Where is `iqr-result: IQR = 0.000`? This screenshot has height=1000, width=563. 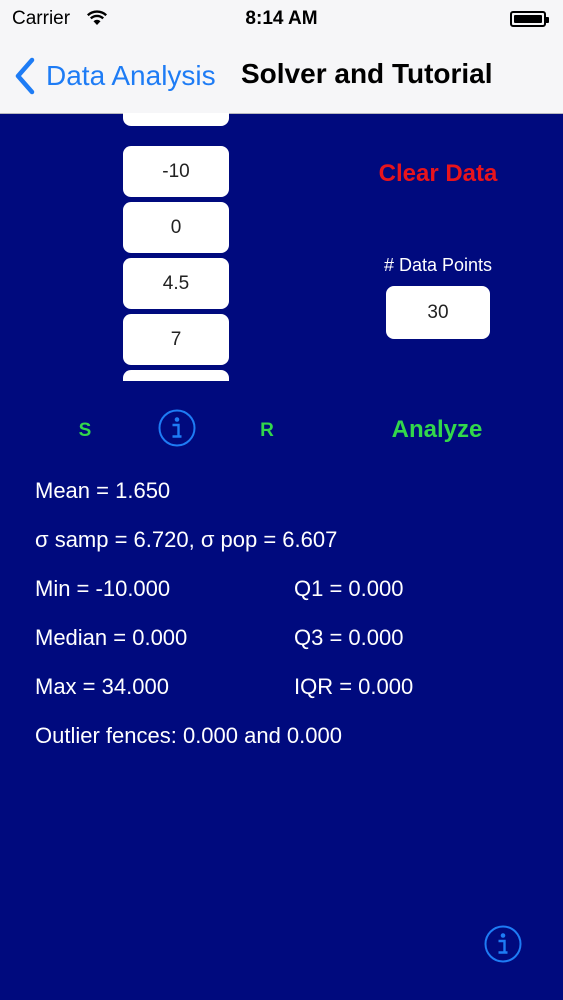 iqr-result: IQR = 0.000 is located at coordinates (354, 686).